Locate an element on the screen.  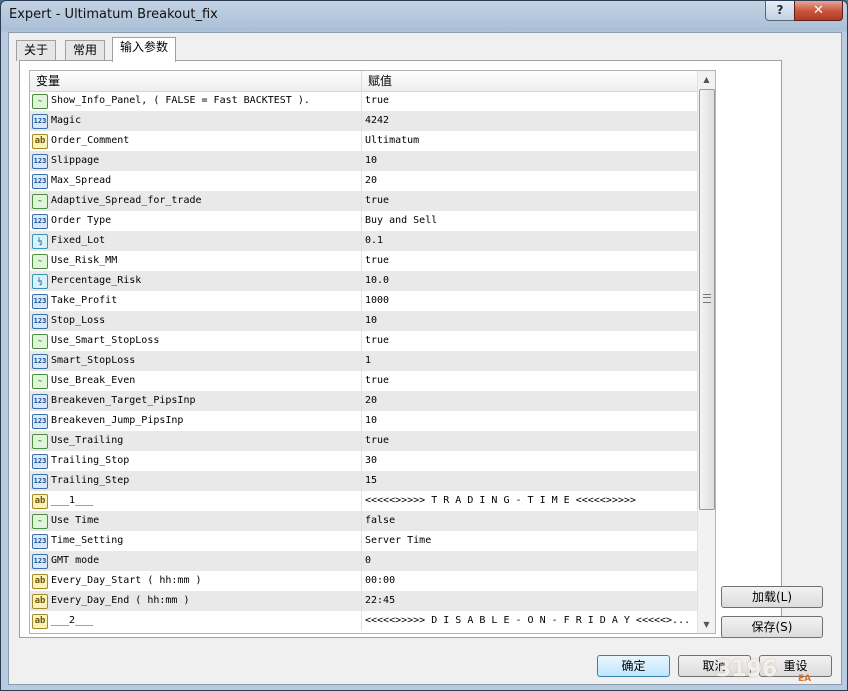
double-icon: ½ is located at coordinates (40, 241).